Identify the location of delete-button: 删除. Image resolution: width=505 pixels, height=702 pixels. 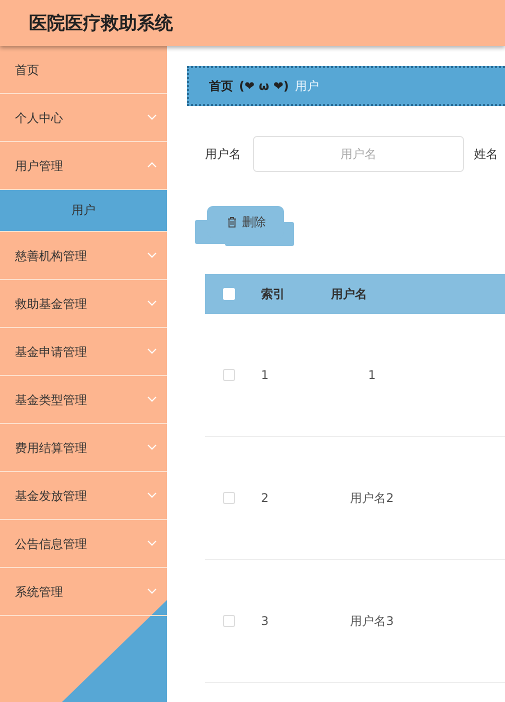
(245, 222).